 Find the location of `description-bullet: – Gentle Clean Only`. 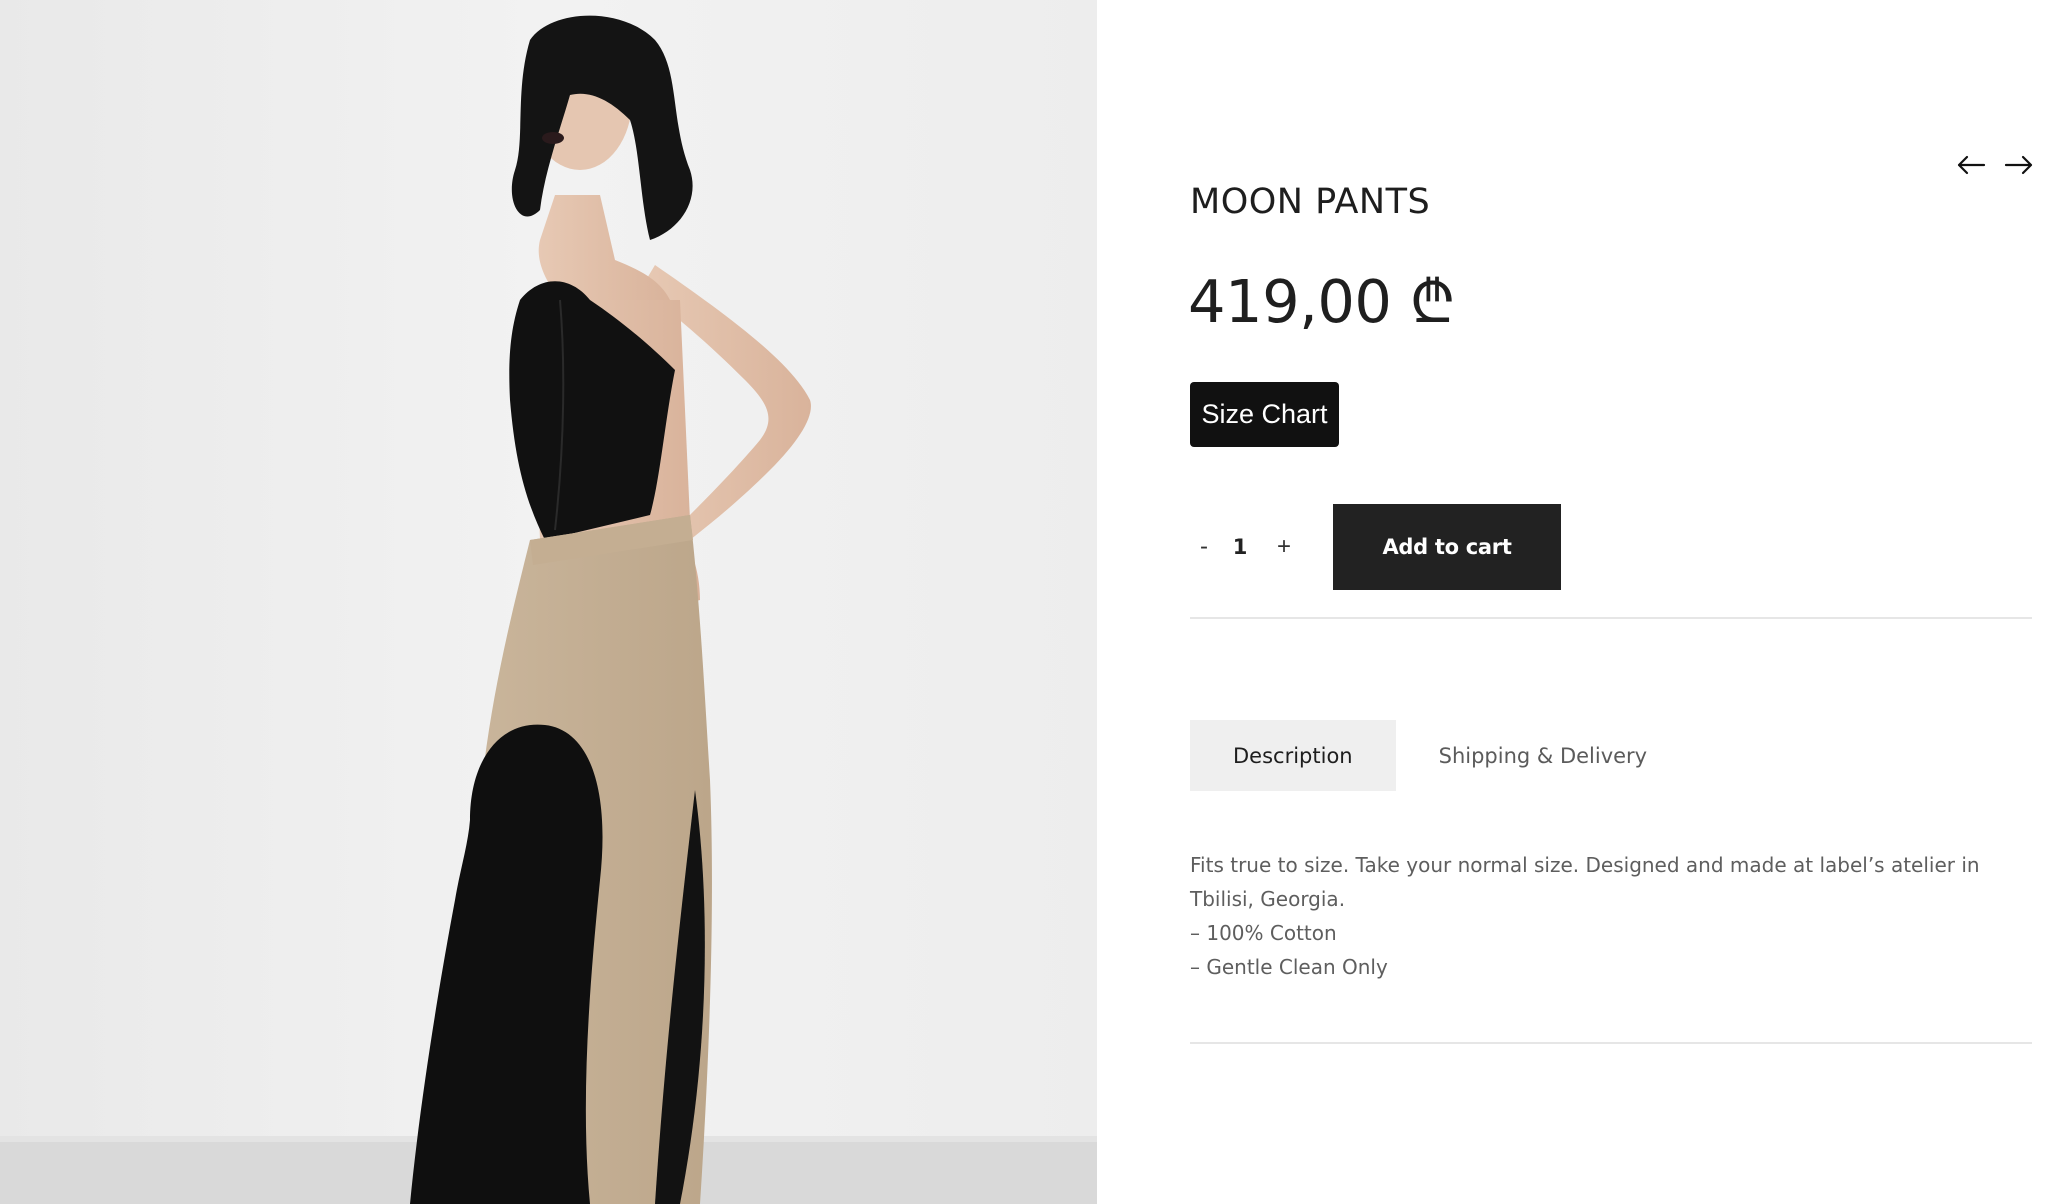

description-bullet: – Gentle Clean Only is located at coordinates (1289, 967).